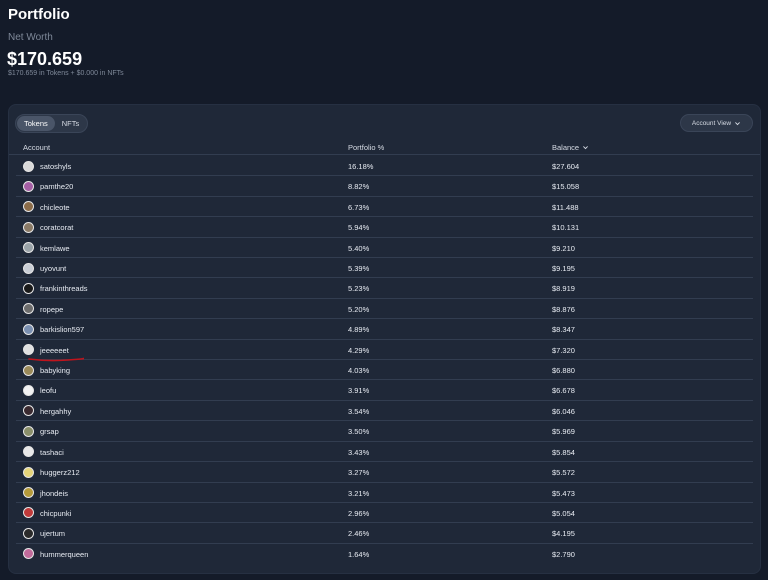 The height and width of the screenshot is (580, 768). I want to click on column-account: Account, so click(36, 147).